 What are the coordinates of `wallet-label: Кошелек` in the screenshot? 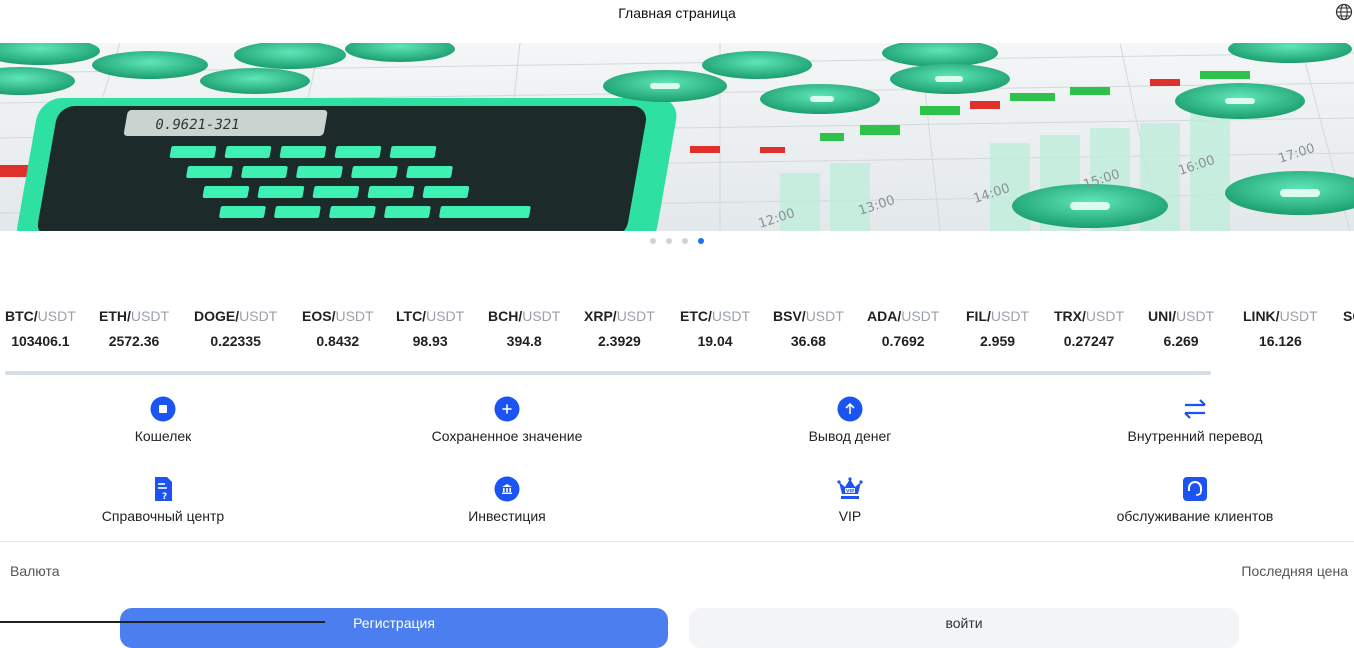 It's located at (163, 436).